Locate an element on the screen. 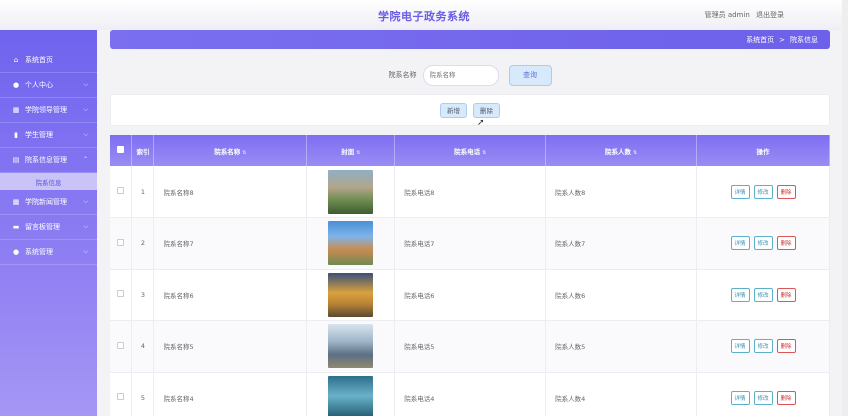 This screenshot has height=416, width=848. table-row: 3 院系名称6 院系电话6 院系人数6 详情 修改 删除 is located at coordinates (470, 295).